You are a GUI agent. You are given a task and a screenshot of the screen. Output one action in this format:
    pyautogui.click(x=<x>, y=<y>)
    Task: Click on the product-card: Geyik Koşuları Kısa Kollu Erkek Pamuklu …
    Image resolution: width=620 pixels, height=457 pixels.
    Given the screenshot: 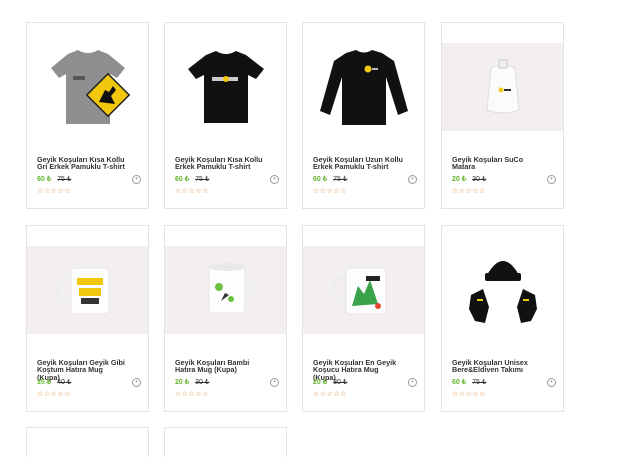 What is the action you would take?
    pyautogui.click(x=225, y=115)
    